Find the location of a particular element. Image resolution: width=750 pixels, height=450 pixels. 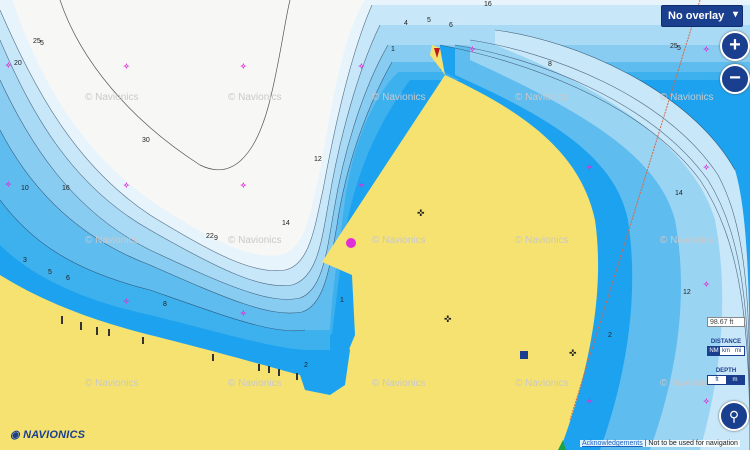

depth-label: 3 is located at coordinates (25, 260).